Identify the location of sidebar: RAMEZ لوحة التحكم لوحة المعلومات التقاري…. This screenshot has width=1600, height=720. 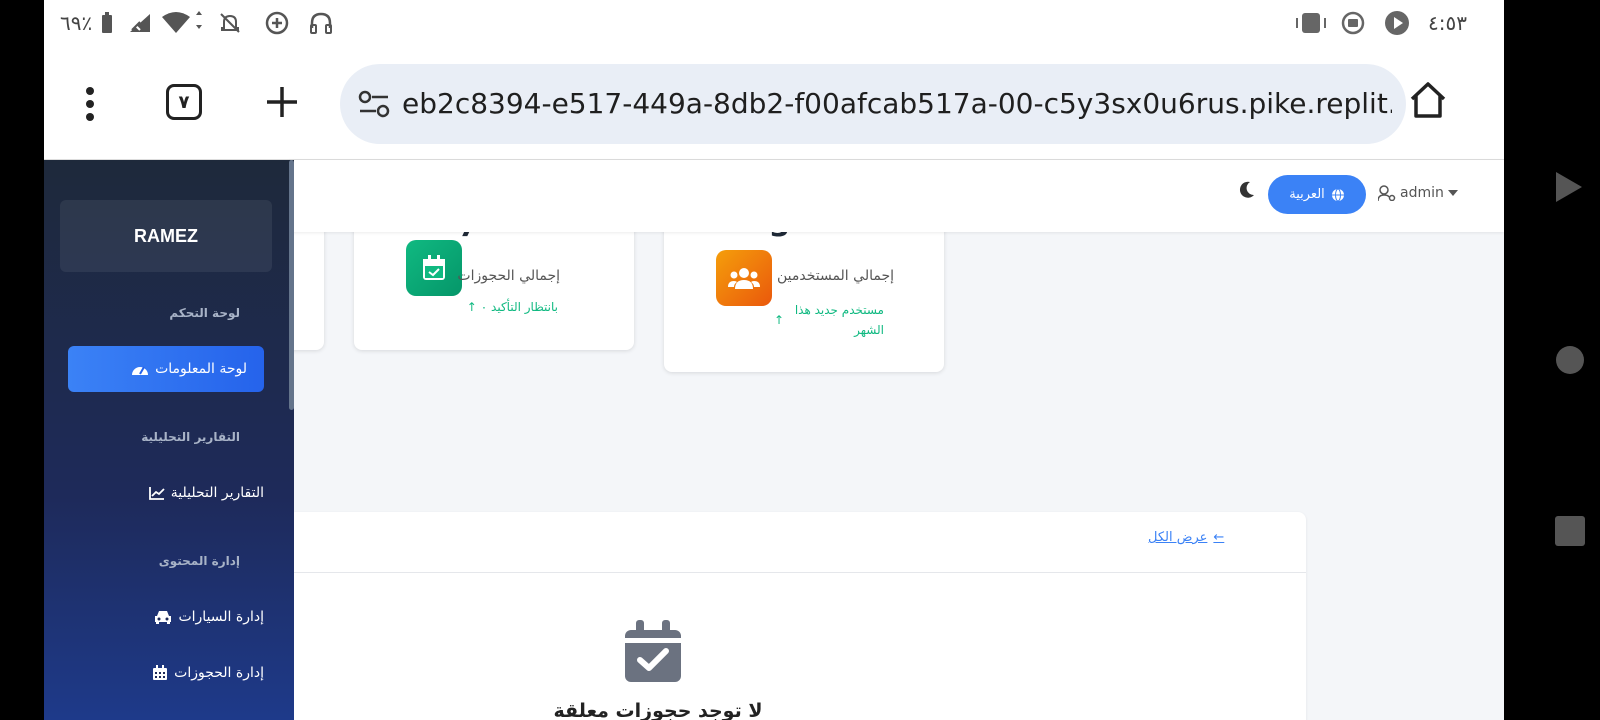
(169, 440).